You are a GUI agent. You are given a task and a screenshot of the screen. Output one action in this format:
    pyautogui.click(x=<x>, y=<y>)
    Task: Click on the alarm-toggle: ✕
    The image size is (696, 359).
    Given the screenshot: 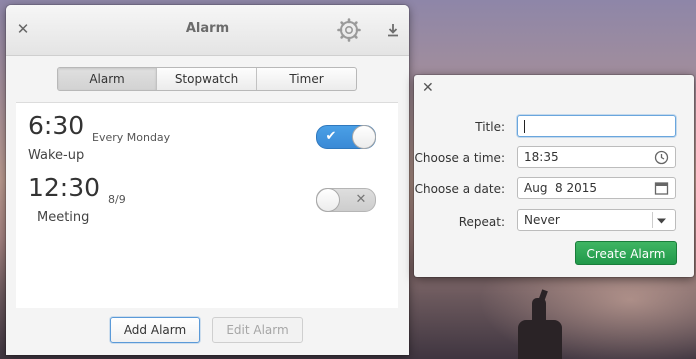 What is the action you would take?
    pyautogui.click(x=346, y=200)
    